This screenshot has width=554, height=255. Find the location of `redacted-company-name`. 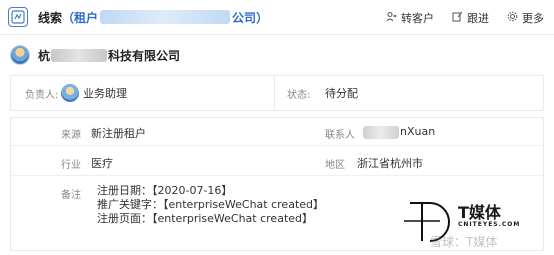

redacted-company-name is located at coordinates (79, 55).